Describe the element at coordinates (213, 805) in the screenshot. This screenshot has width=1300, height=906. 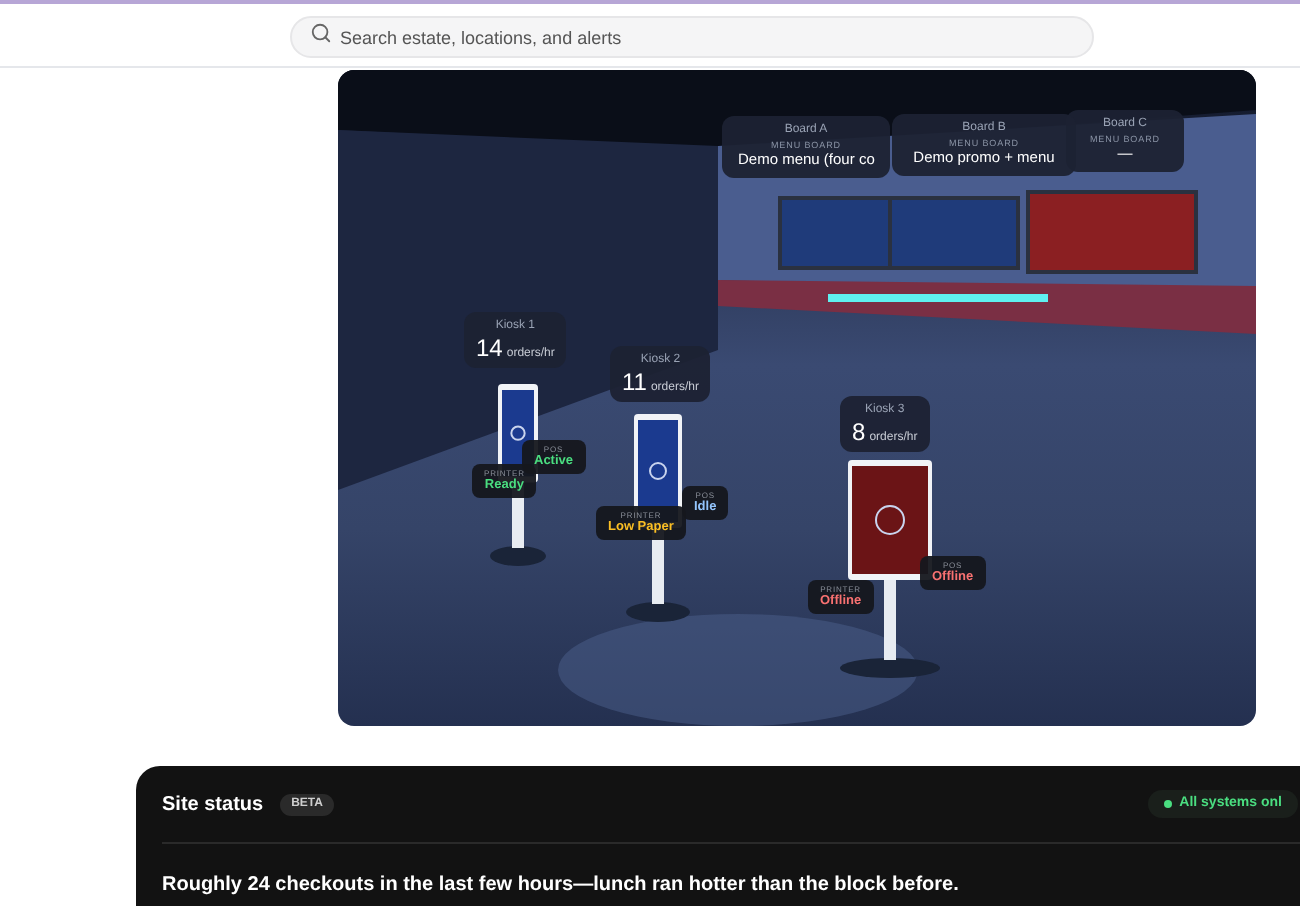
I see `card-title: Site status` at that location.